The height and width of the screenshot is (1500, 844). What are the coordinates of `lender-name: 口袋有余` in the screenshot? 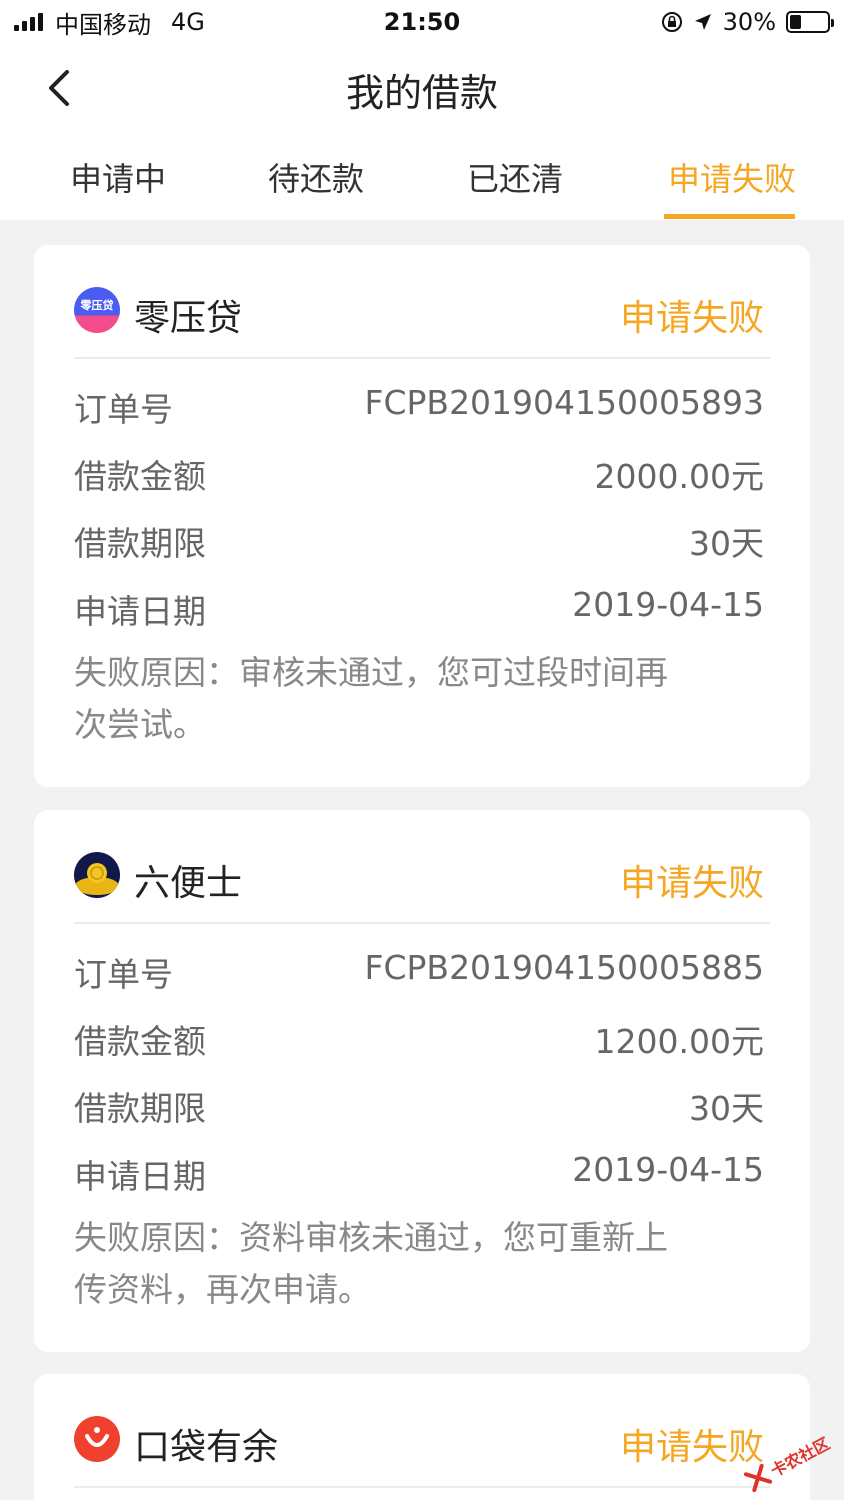 It's located at (206, 1447).